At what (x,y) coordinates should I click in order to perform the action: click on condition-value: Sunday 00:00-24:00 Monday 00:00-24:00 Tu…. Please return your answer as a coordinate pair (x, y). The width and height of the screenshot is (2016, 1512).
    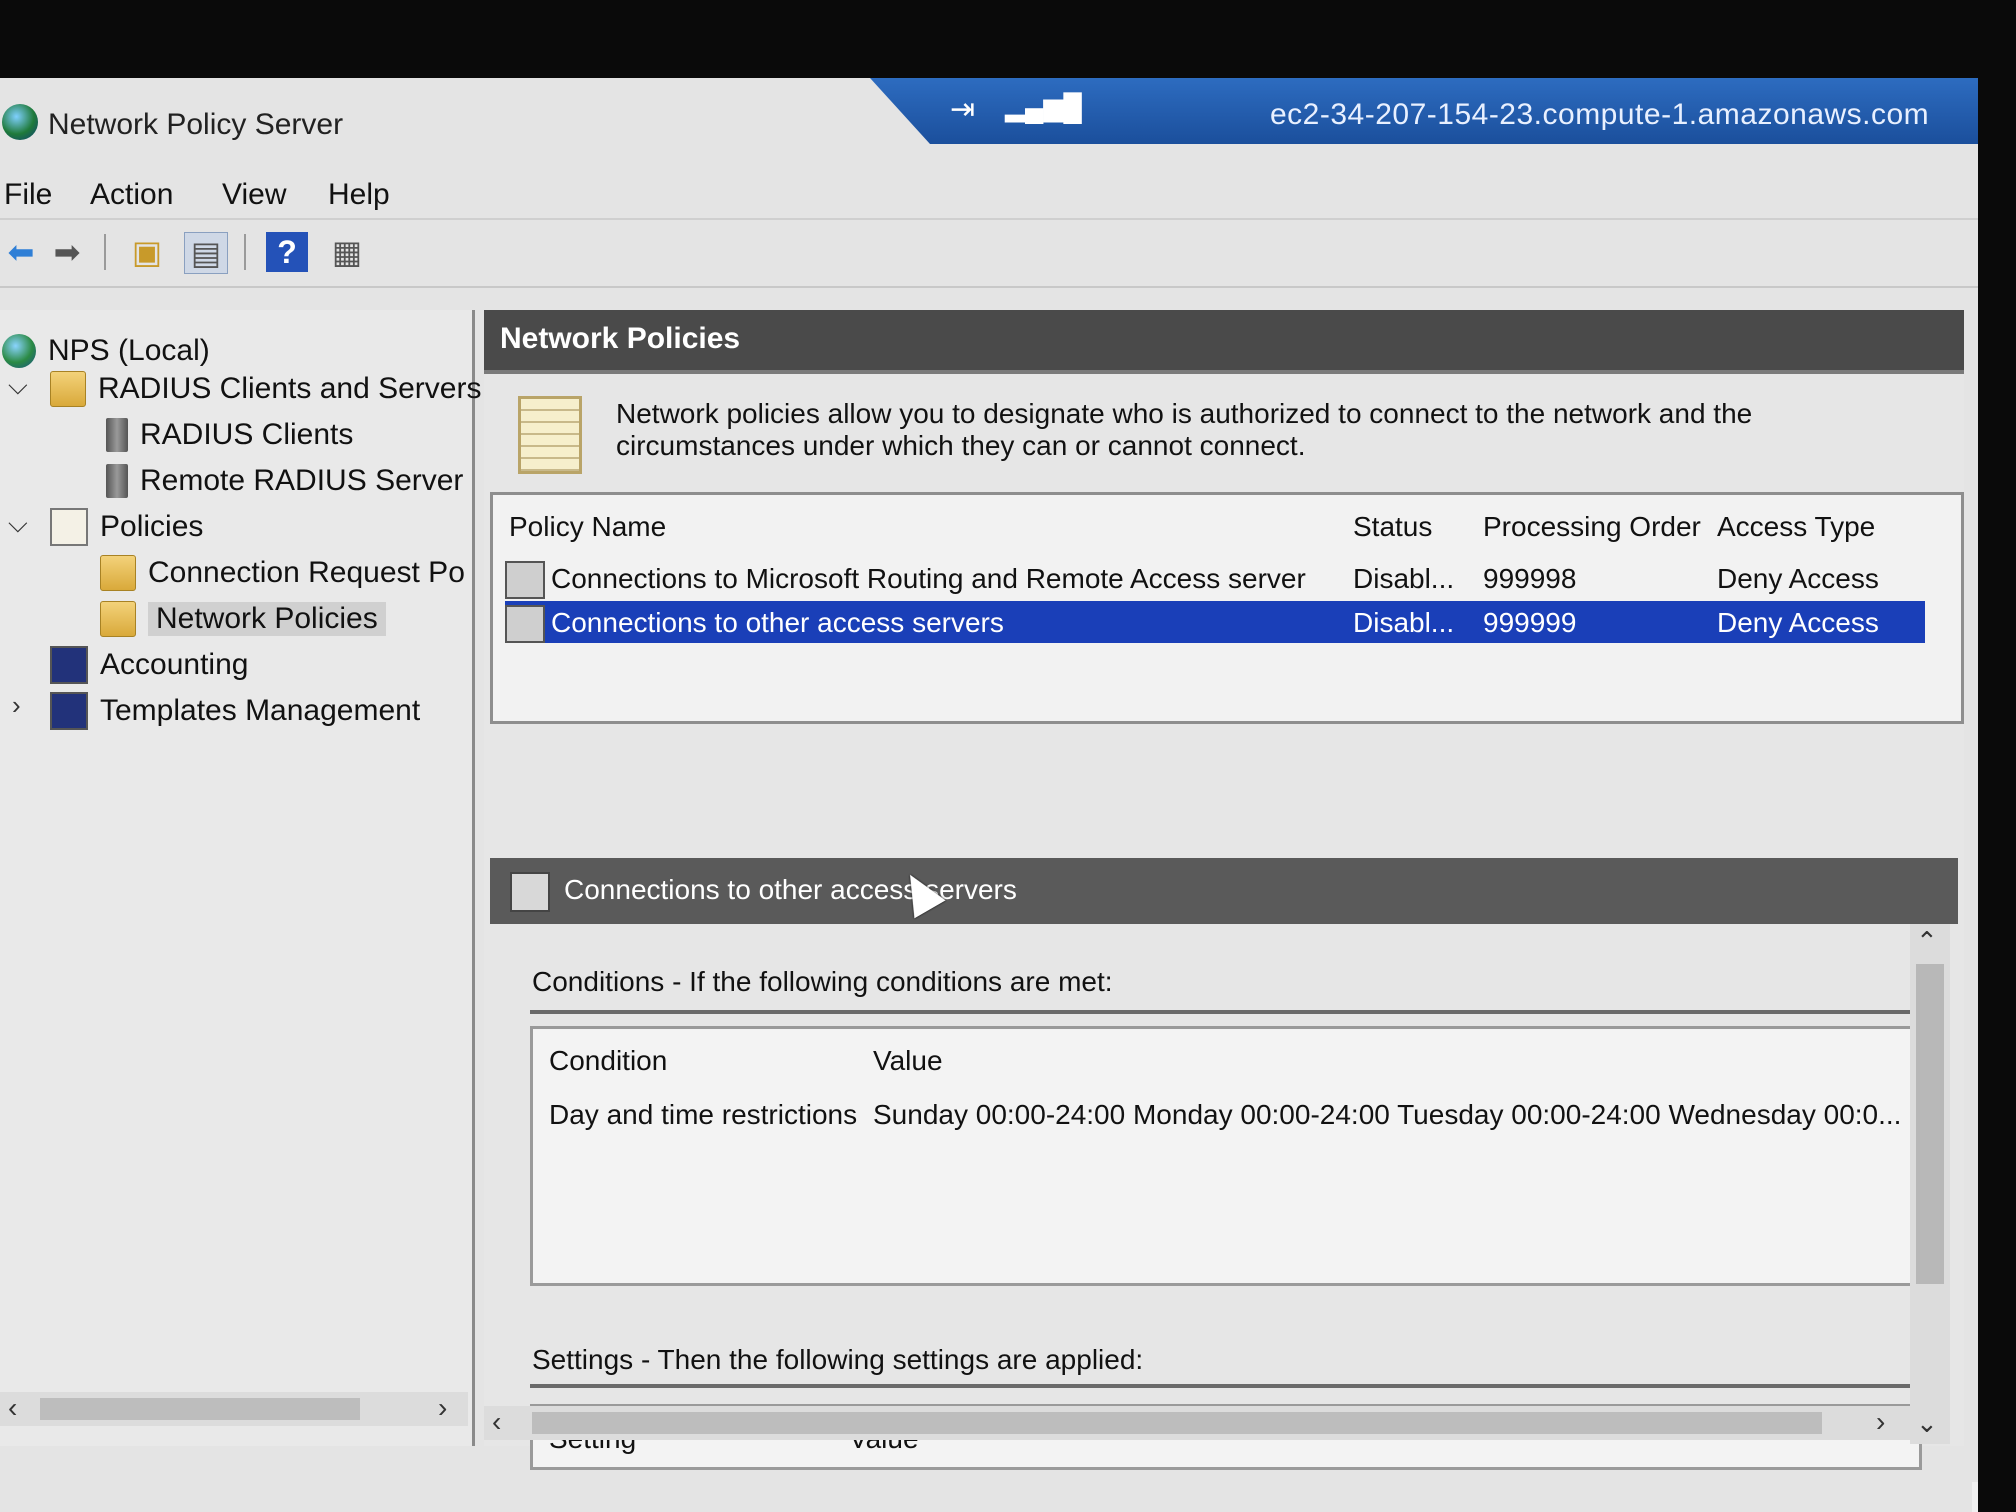
    Looking at the image, I should click on (1387, 1114).